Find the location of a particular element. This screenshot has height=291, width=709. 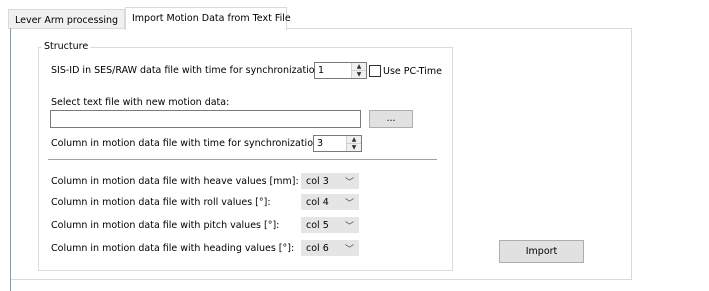

roll-column-value: col 4 is located at coordinates (317, 202).